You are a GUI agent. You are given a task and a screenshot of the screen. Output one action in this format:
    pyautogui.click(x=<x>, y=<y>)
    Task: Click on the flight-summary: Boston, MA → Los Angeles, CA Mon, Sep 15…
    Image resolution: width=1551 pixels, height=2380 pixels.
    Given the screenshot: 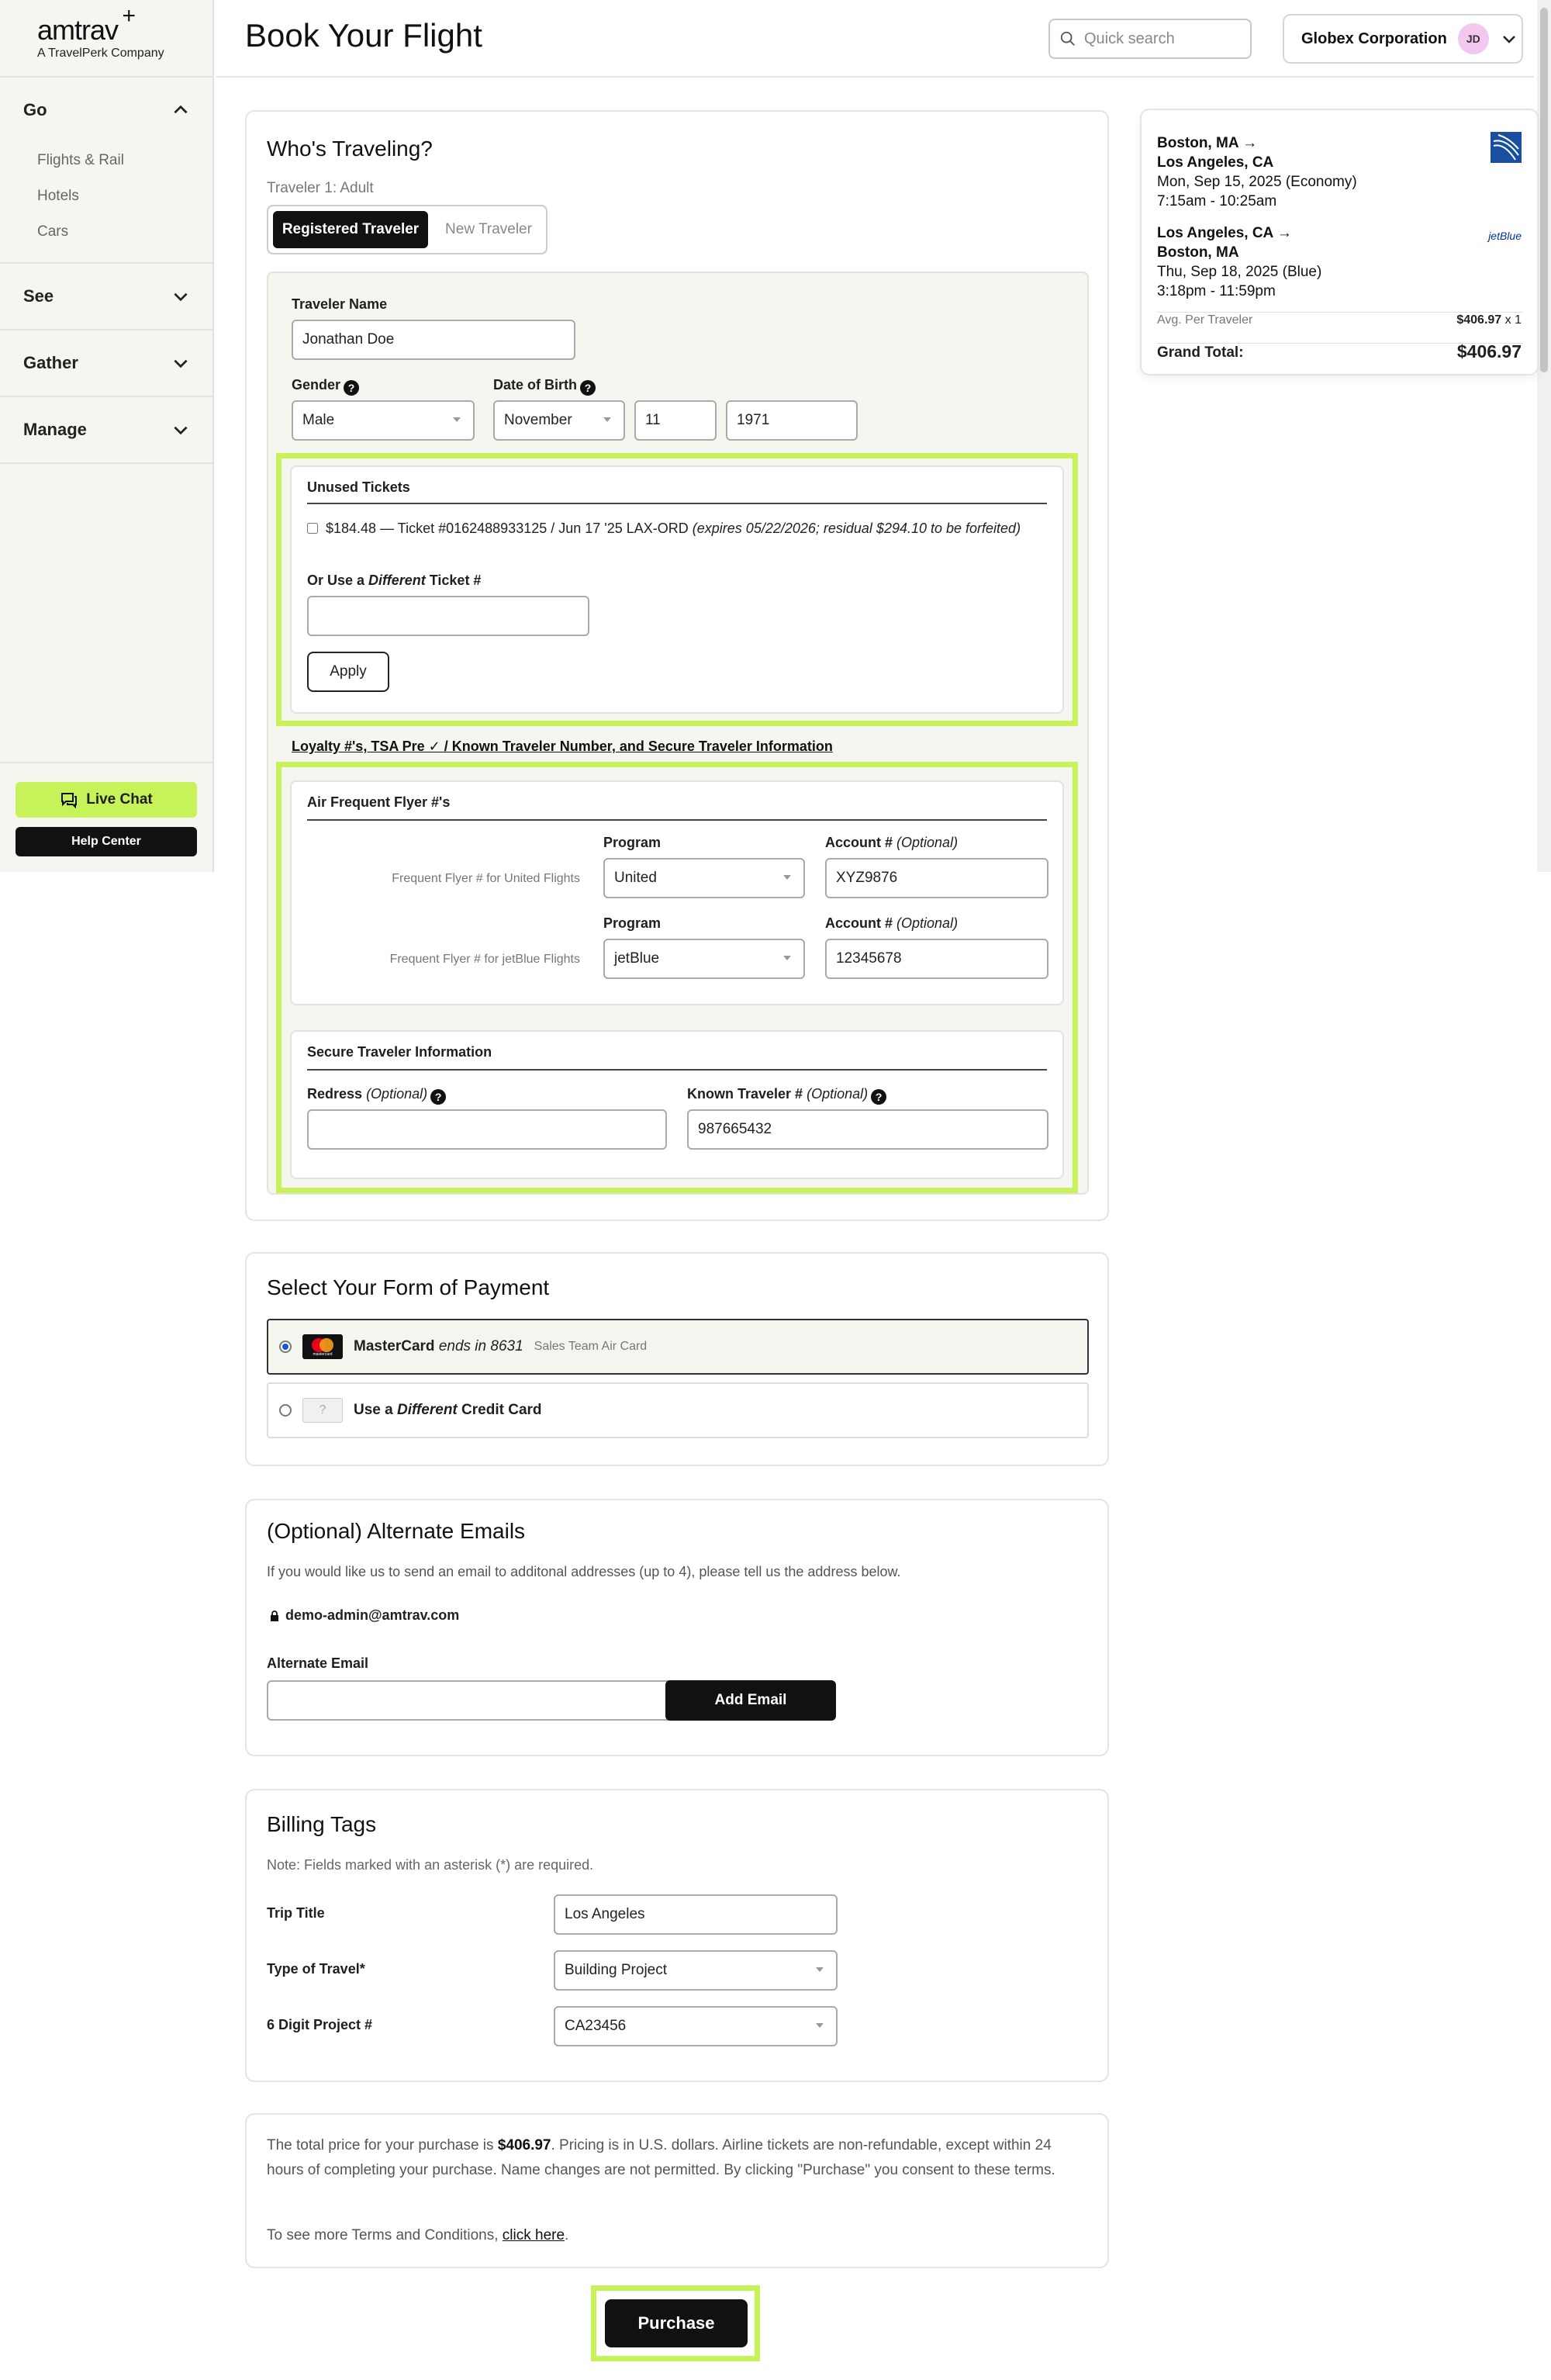 What is the action you would take?
    pyautogui.click(x=1339, y=242)
    